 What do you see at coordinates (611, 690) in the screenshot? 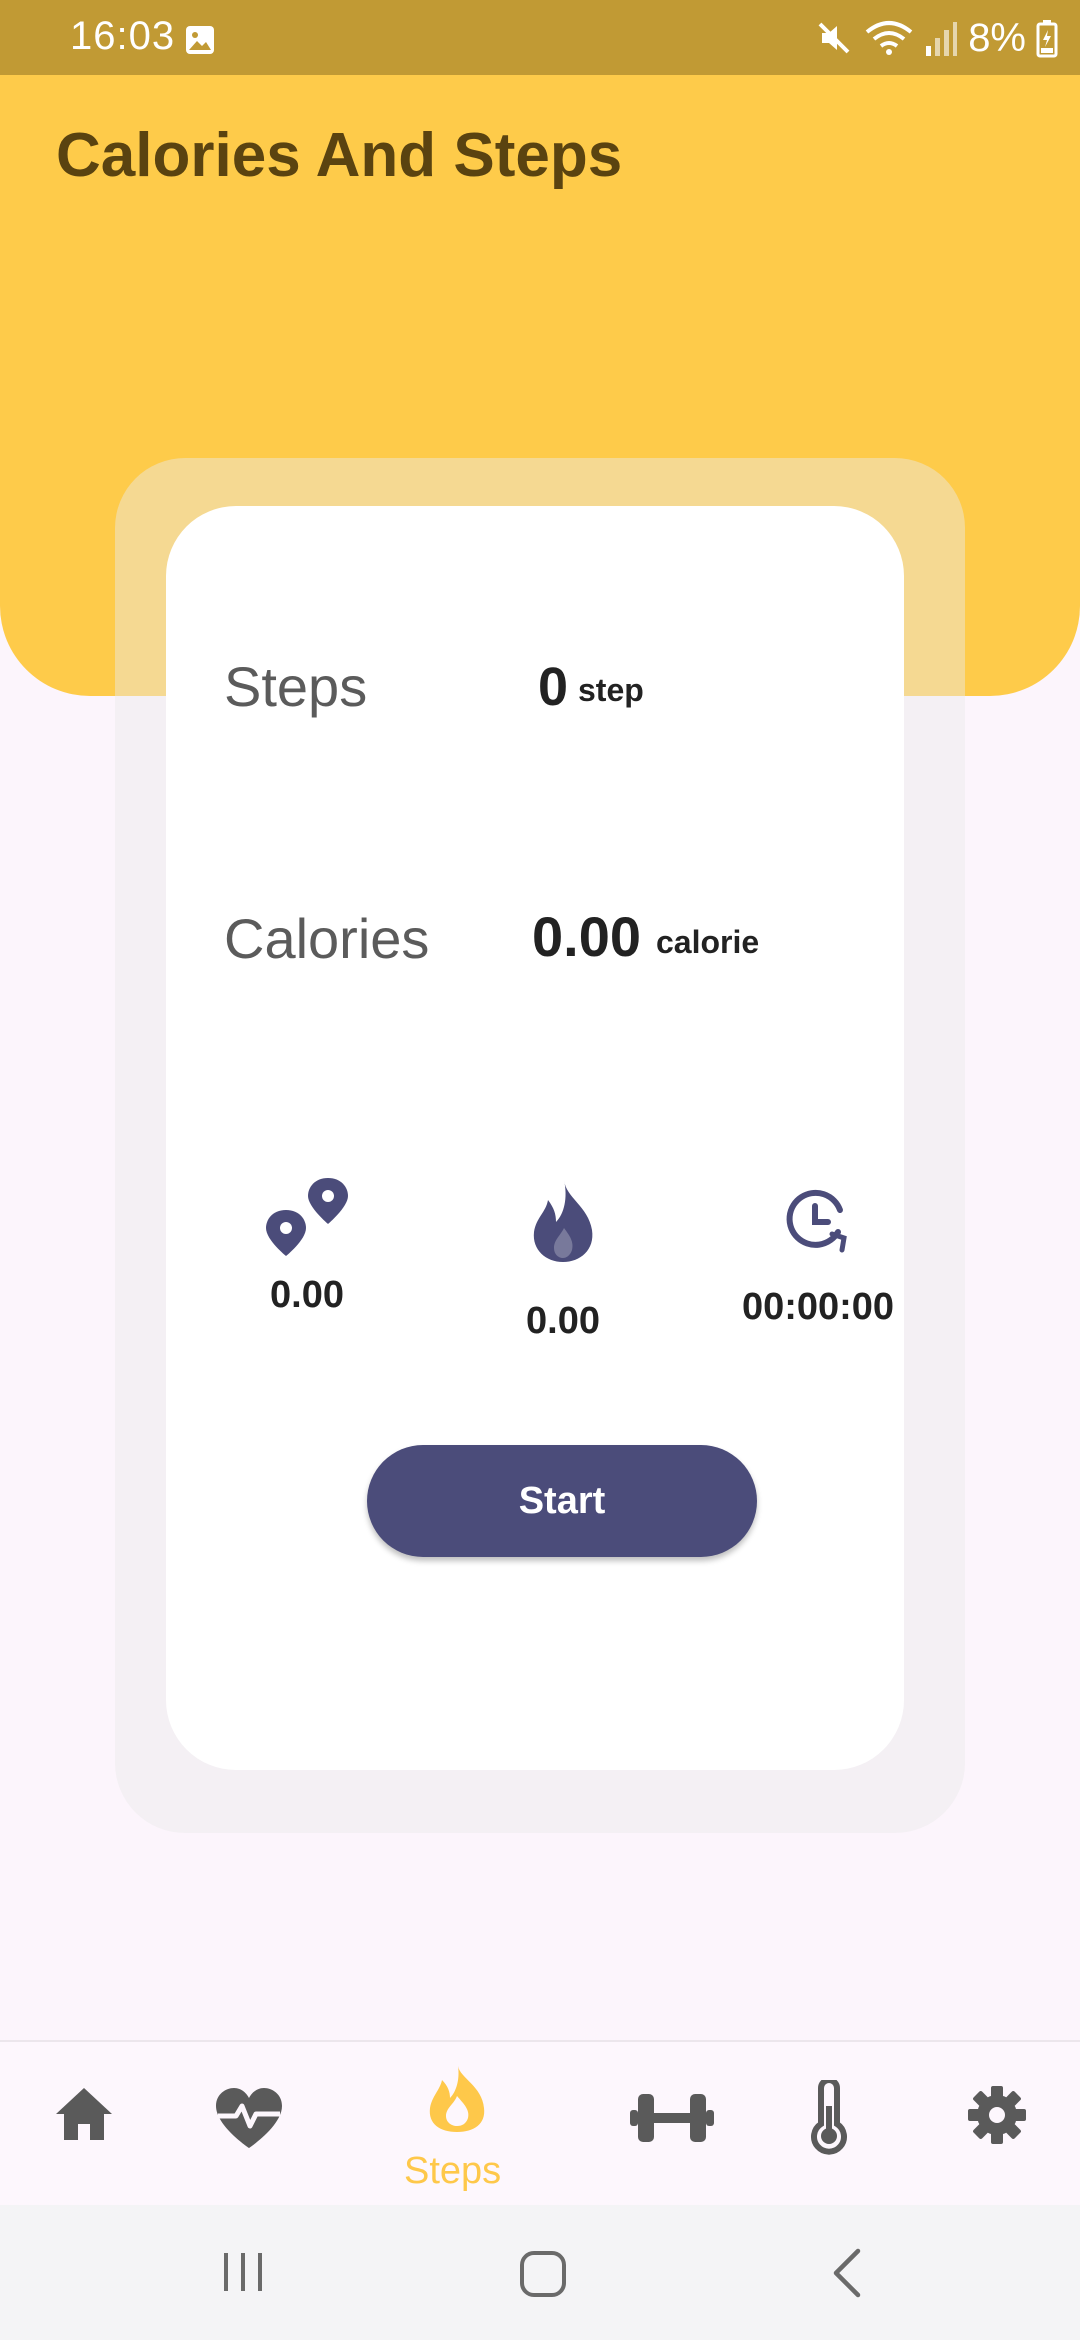
I see `steps-unit: step` at bounding box center [611, 690].